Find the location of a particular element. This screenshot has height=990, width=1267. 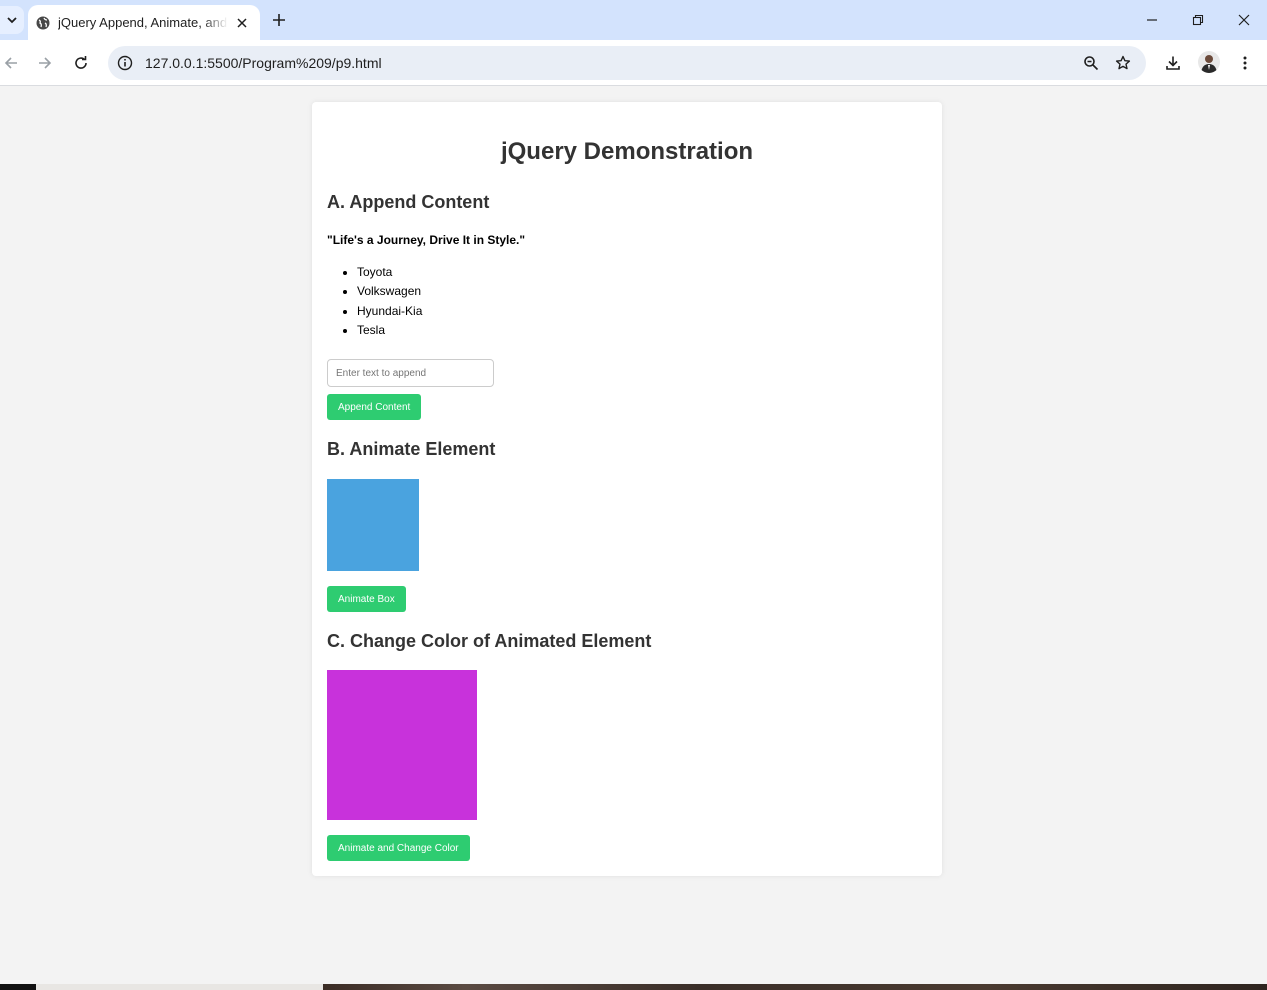

download-icon is located at coordinates (1173, 63).